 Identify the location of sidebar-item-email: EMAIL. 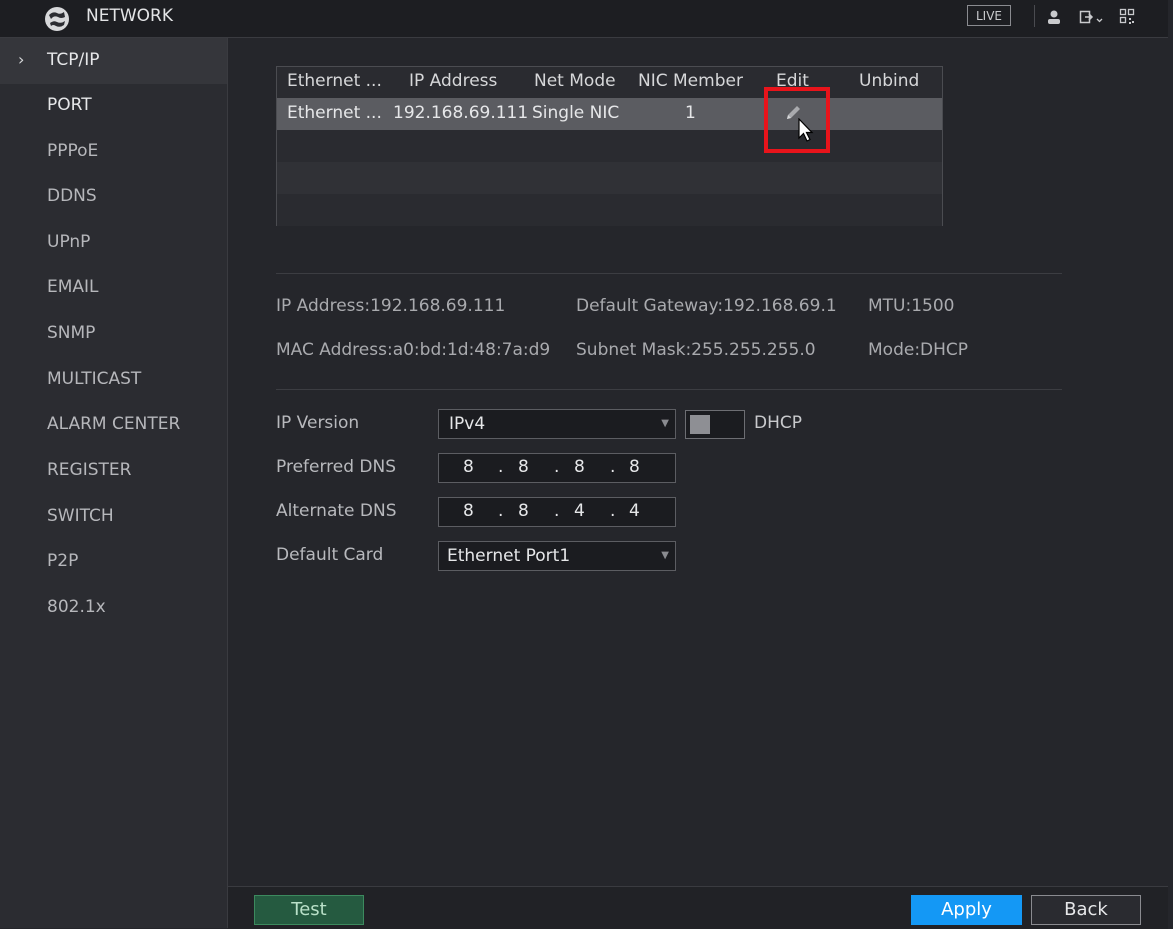
(113, 288).